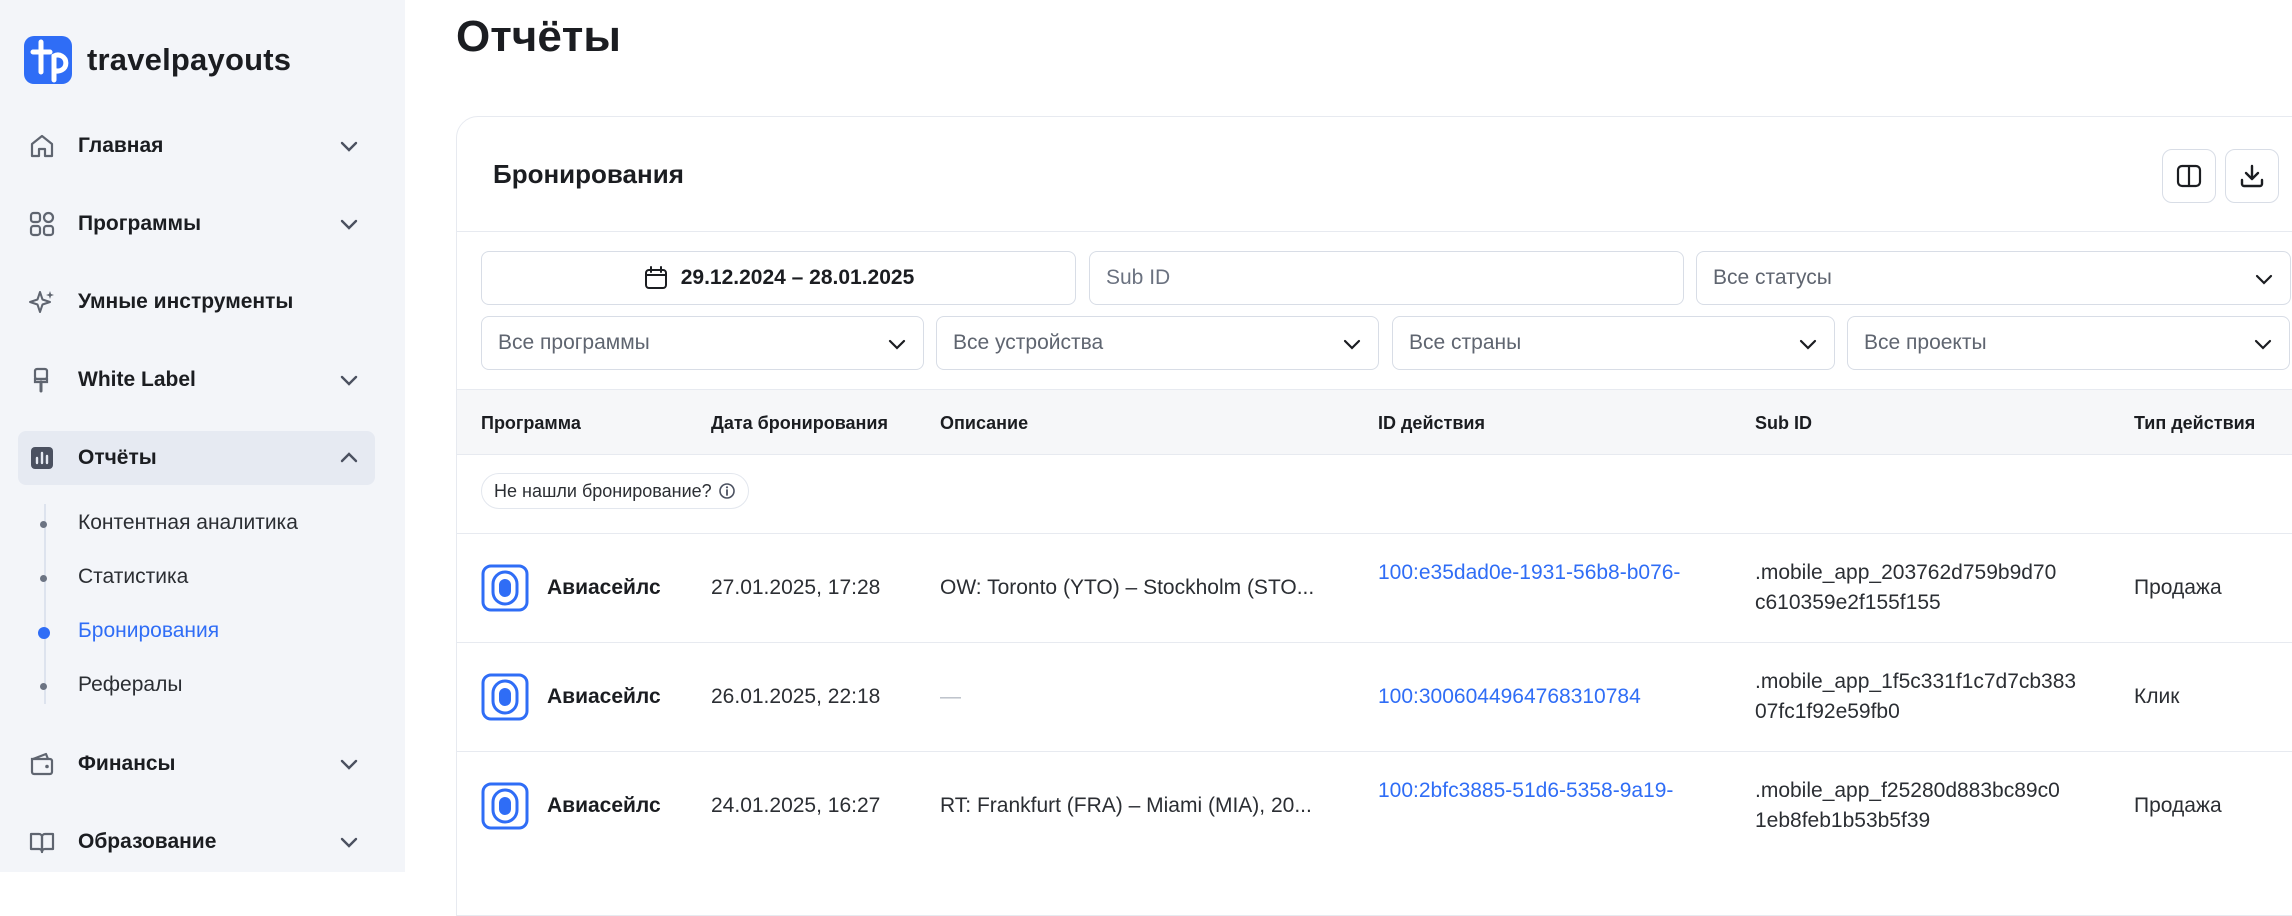 Image resolution: width=2292 pixels, height=916 pixels. Describe the element at coordinates (140, 223) in the screenshot. I see `nav-label: Программы` at that location.